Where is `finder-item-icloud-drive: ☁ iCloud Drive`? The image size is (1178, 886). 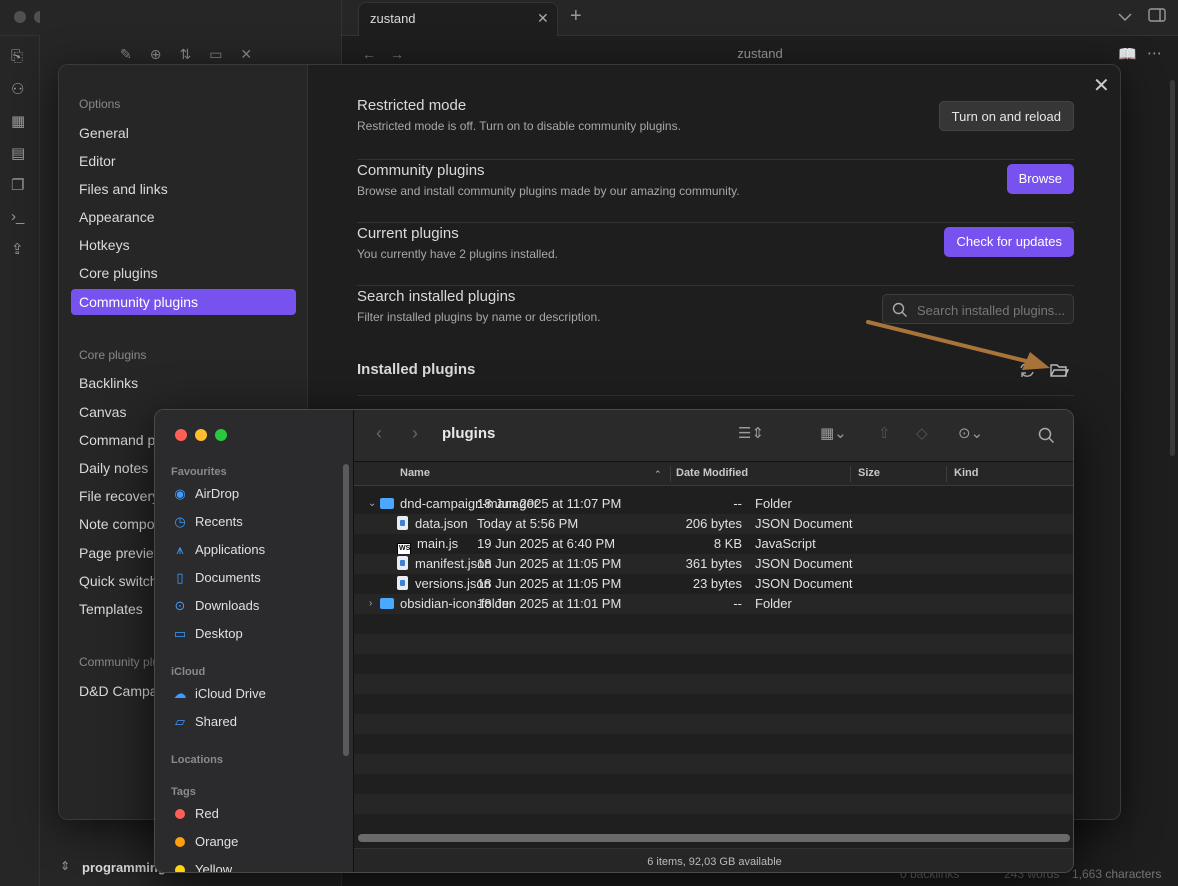 finder-item-icloud-drive: ☁ iCloud Drive is located at coordinates (218, 694).